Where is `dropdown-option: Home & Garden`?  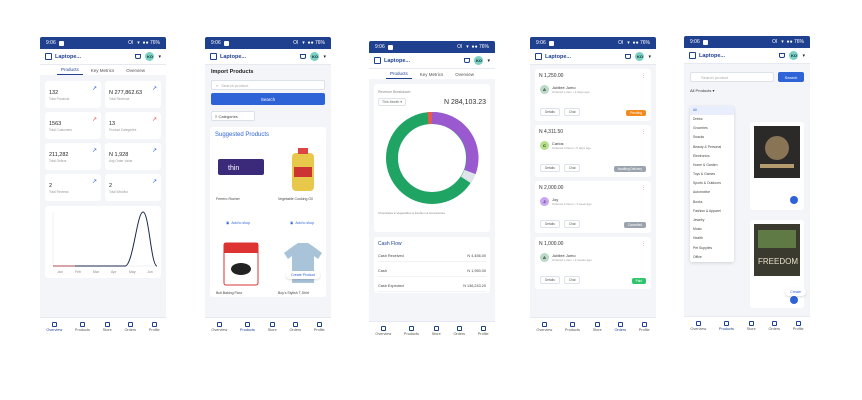
dropdown-option: Home & Garden is located at coordinates (712, 165).